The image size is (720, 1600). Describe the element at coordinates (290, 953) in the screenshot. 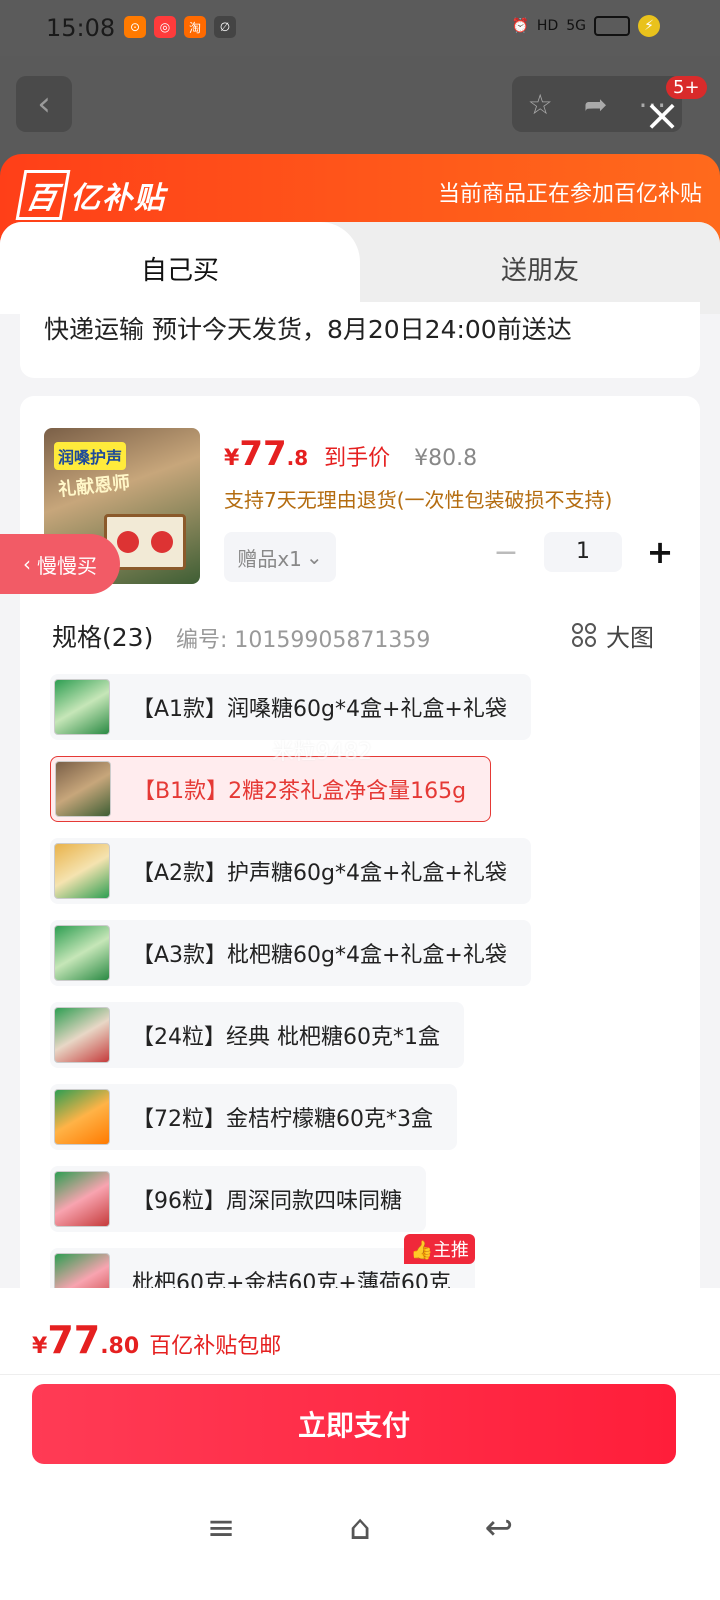

I see `spec-option: 【A3款】枇杷糖60g*4盒+礼盒+礼袋` at that location.